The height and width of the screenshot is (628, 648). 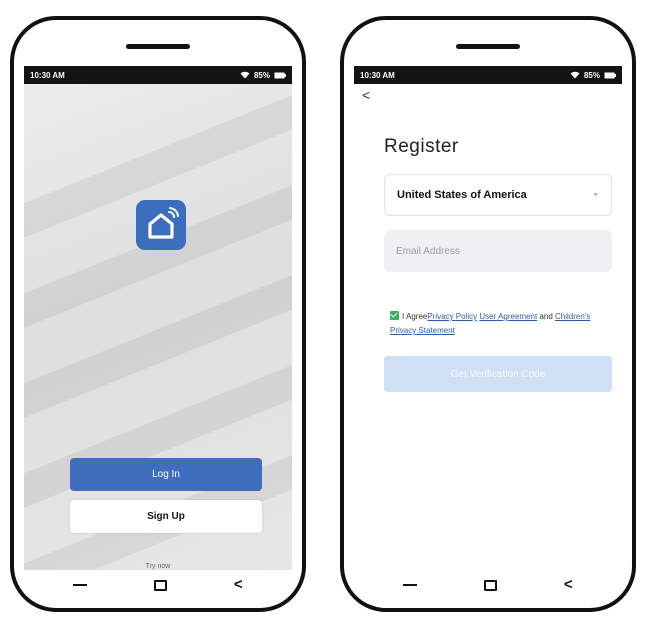 I want to click on chevron-down-icon: ▼, so click(x=595, y=195).